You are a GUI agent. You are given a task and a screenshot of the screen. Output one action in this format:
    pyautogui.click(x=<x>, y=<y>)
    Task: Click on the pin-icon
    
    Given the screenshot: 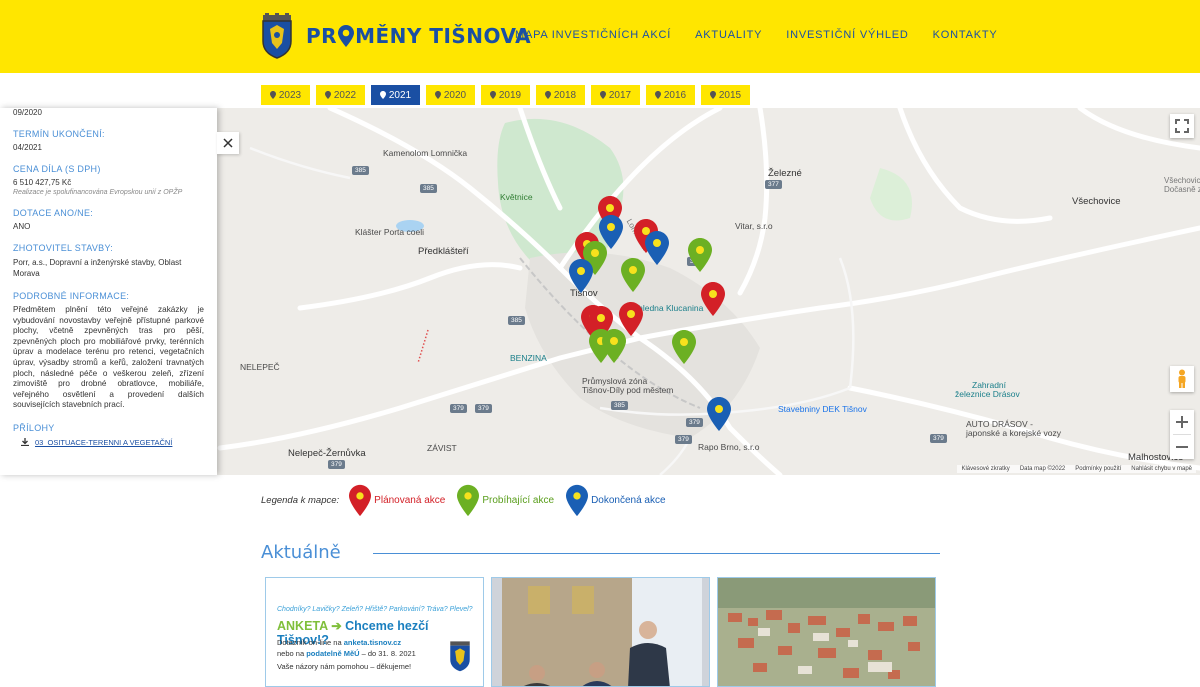 What is the action you would take?
    pyautogui.click(x=346, y=36)
    